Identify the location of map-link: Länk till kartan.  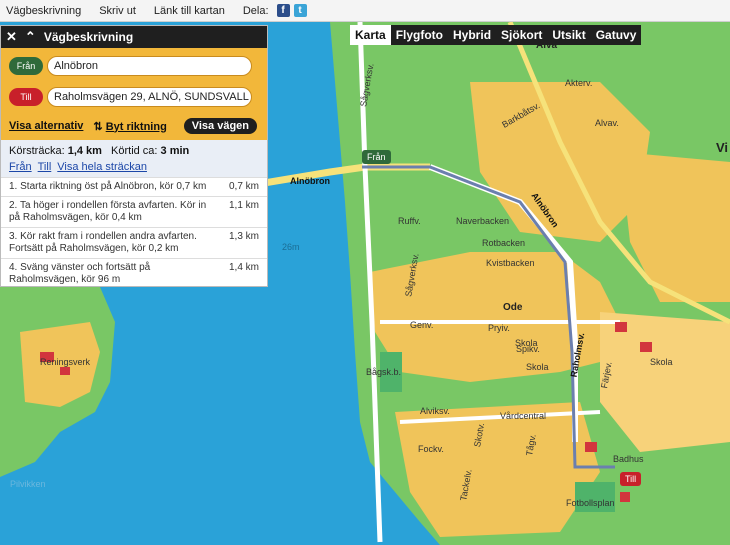
(189, 11).